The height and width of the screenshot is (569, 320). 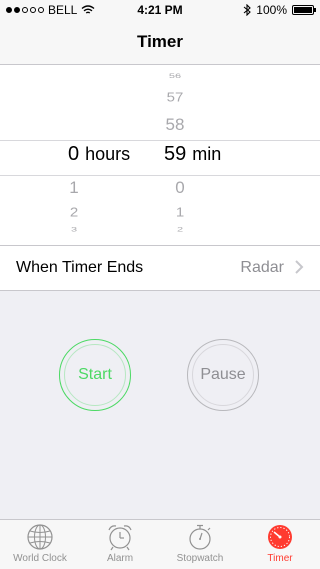 I want to click on tab-timer: Timer, so click(x=280, y=543).